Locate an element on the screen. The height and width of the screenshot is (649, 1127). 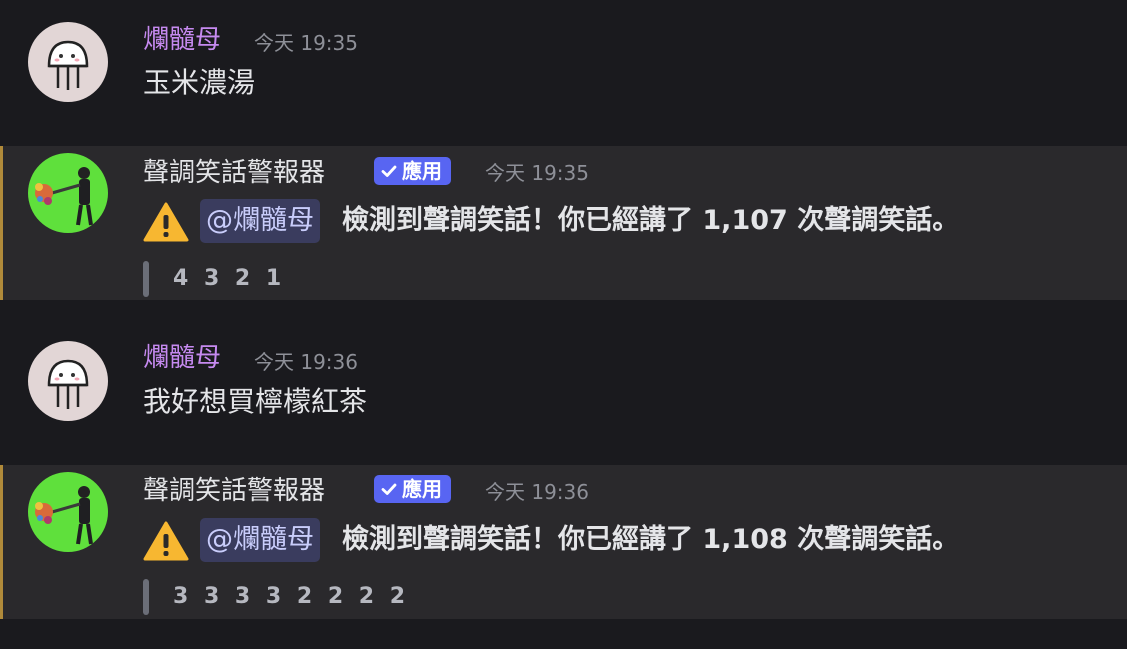
message-text: 我好想買檸檬紅茶 is located at coordinates (255, 401).